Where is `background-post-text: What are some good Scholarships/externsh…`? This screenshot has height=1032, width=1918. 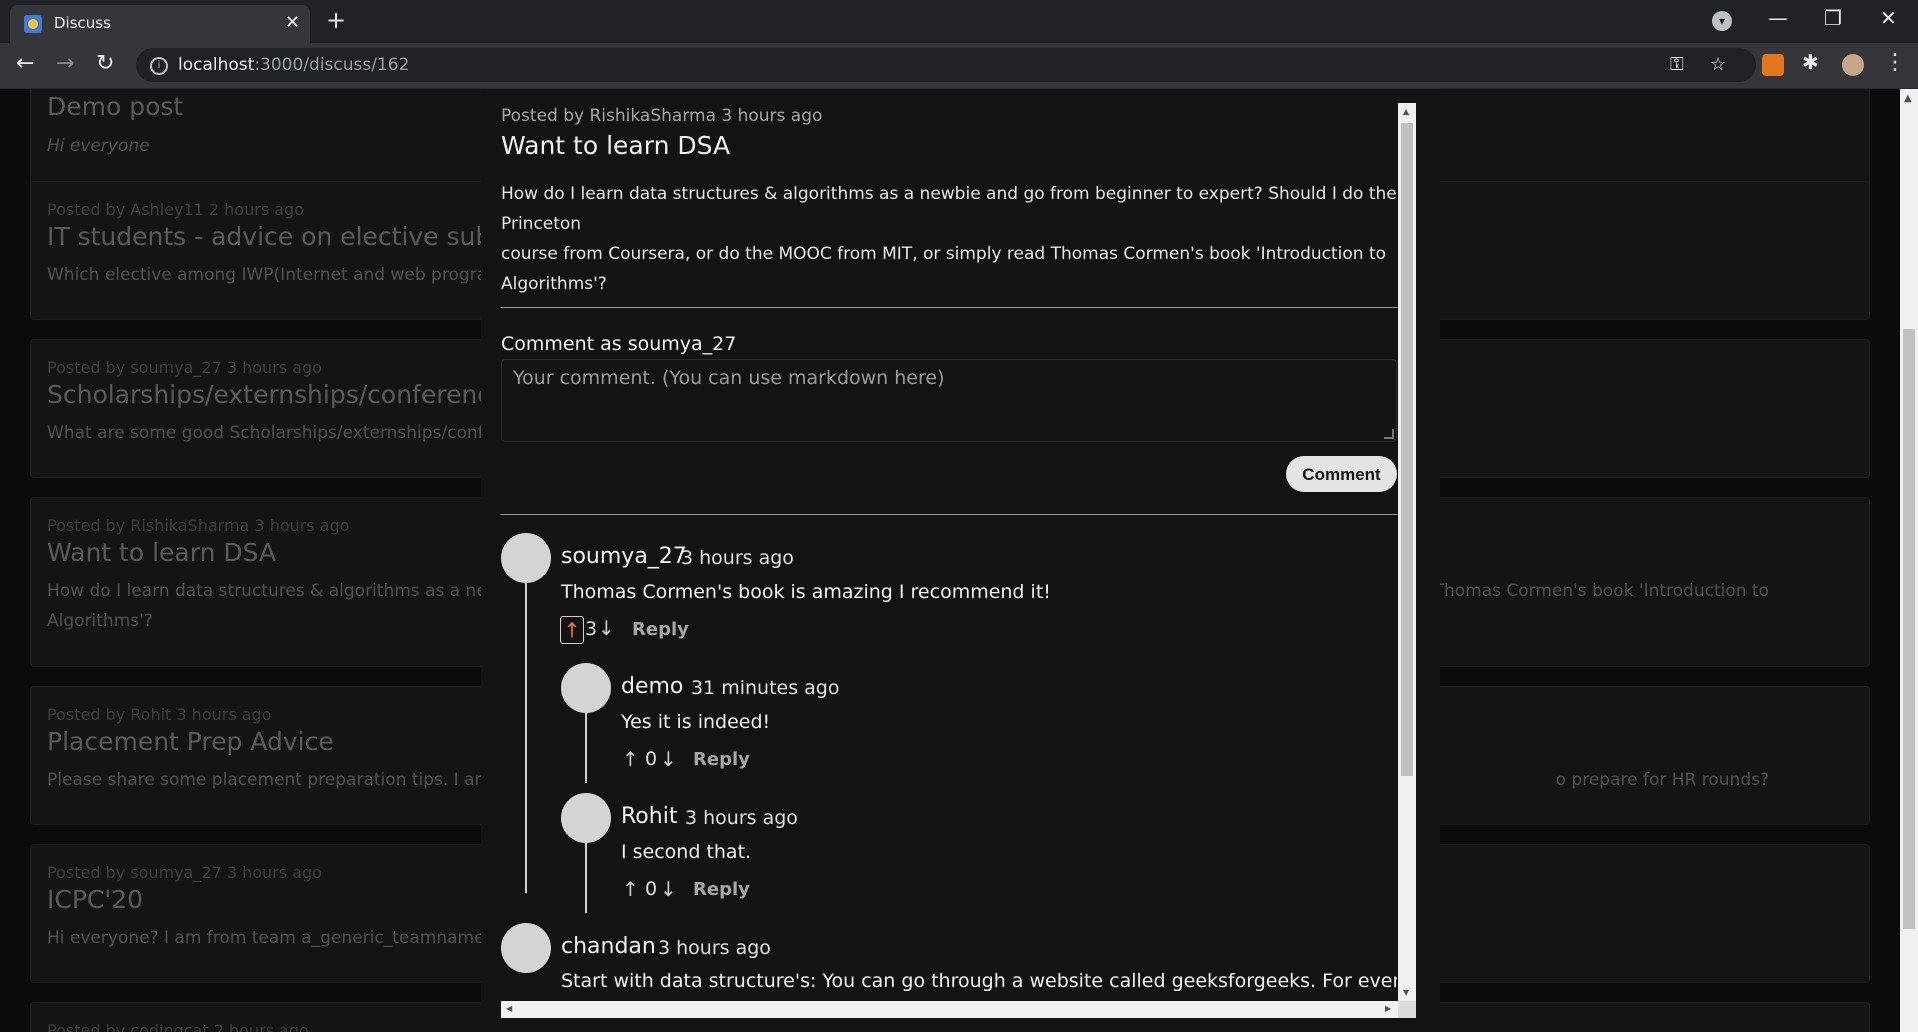
background-post-text: What are some good Scholarships/externsh… is located at coordinates (284, 433).